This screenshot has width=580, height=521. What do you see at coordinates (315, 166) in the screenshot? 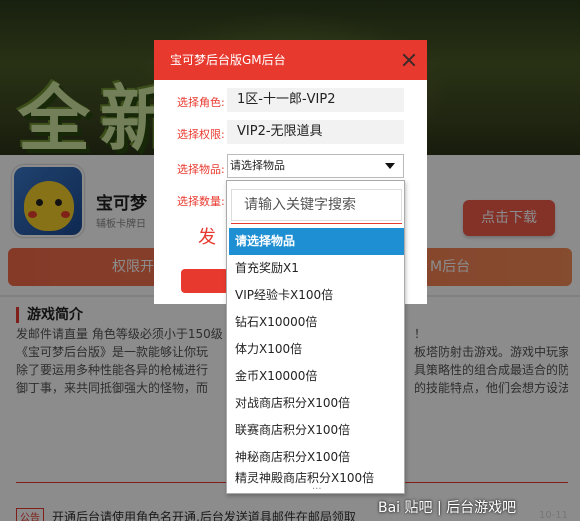
I see `item-select: 请选择物品` at bounding box center [315, 166].